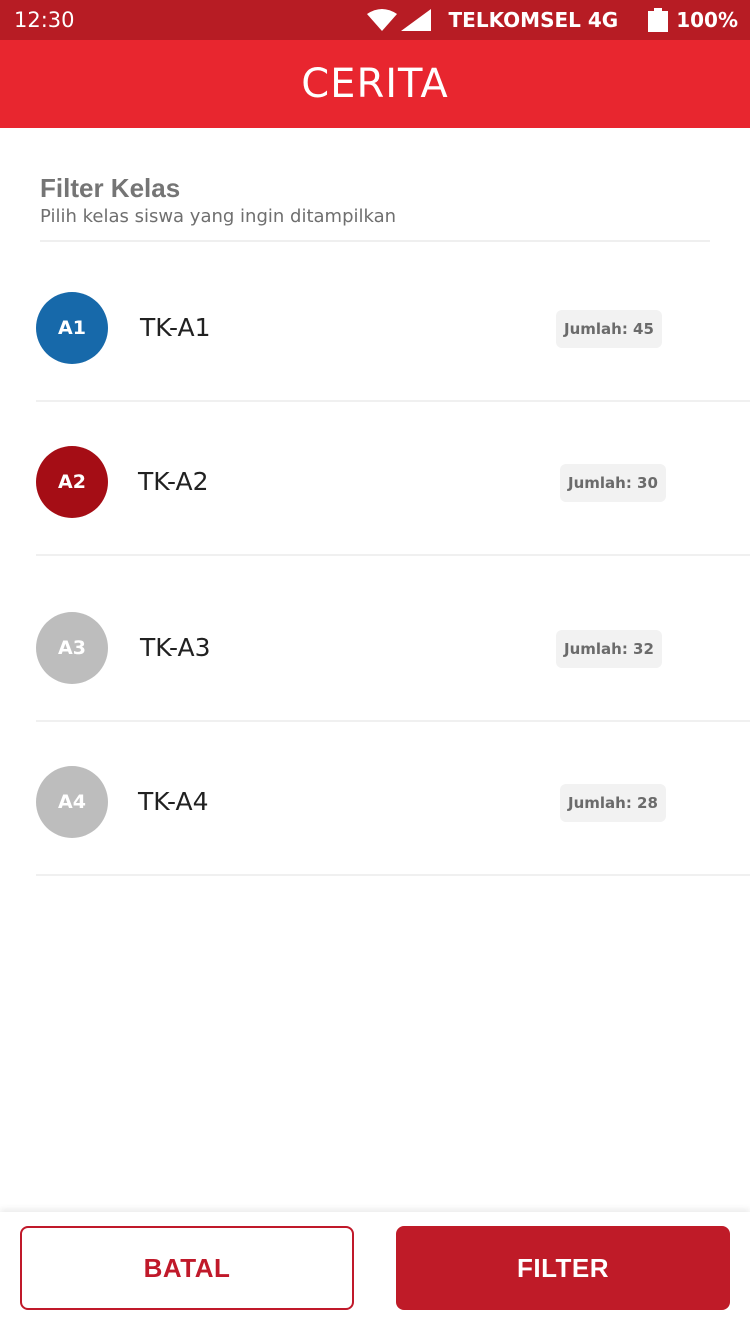  Describe the element at coordinates (609, 329) in the screenshot. I see `count-badge: Jumlah: 45` at that location.